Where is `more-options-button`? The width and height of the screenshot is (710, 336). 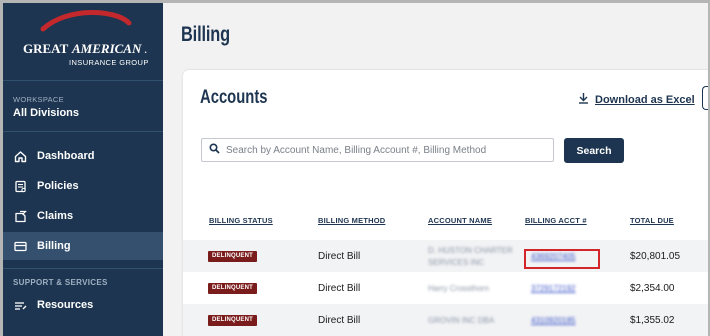 more-options-button is located at coordinates (705, 98).